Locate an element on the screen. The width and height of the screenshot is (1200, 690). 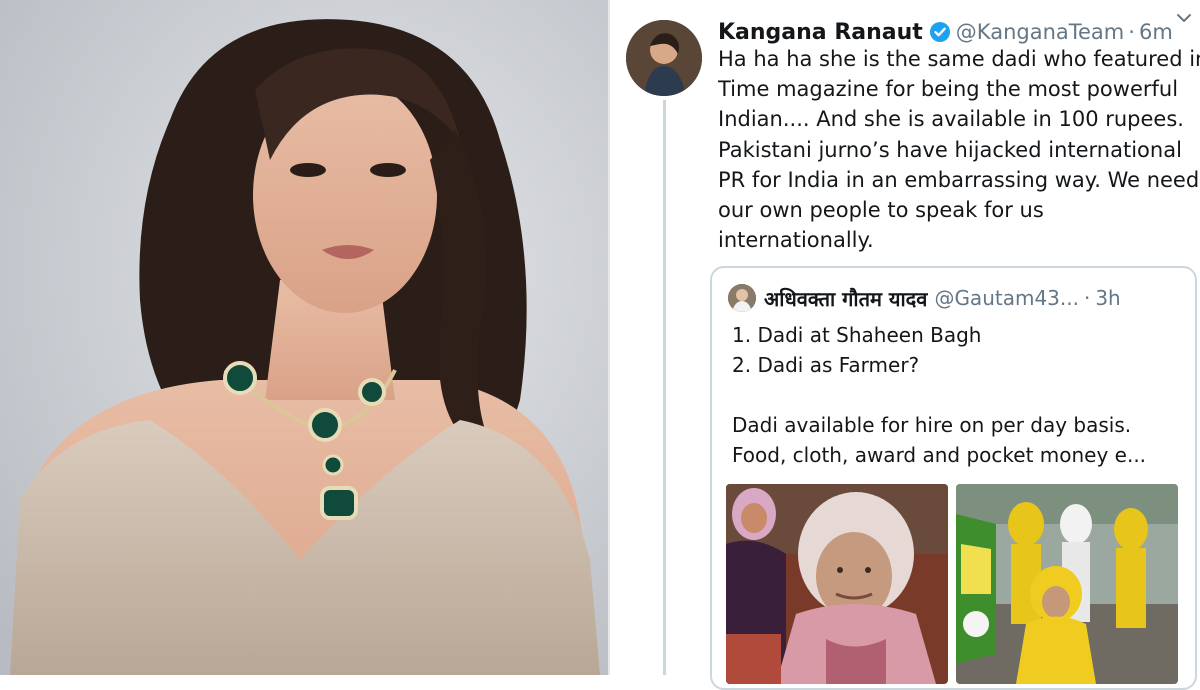
quoted-text-blank-line is located at coordinates (959, 395).